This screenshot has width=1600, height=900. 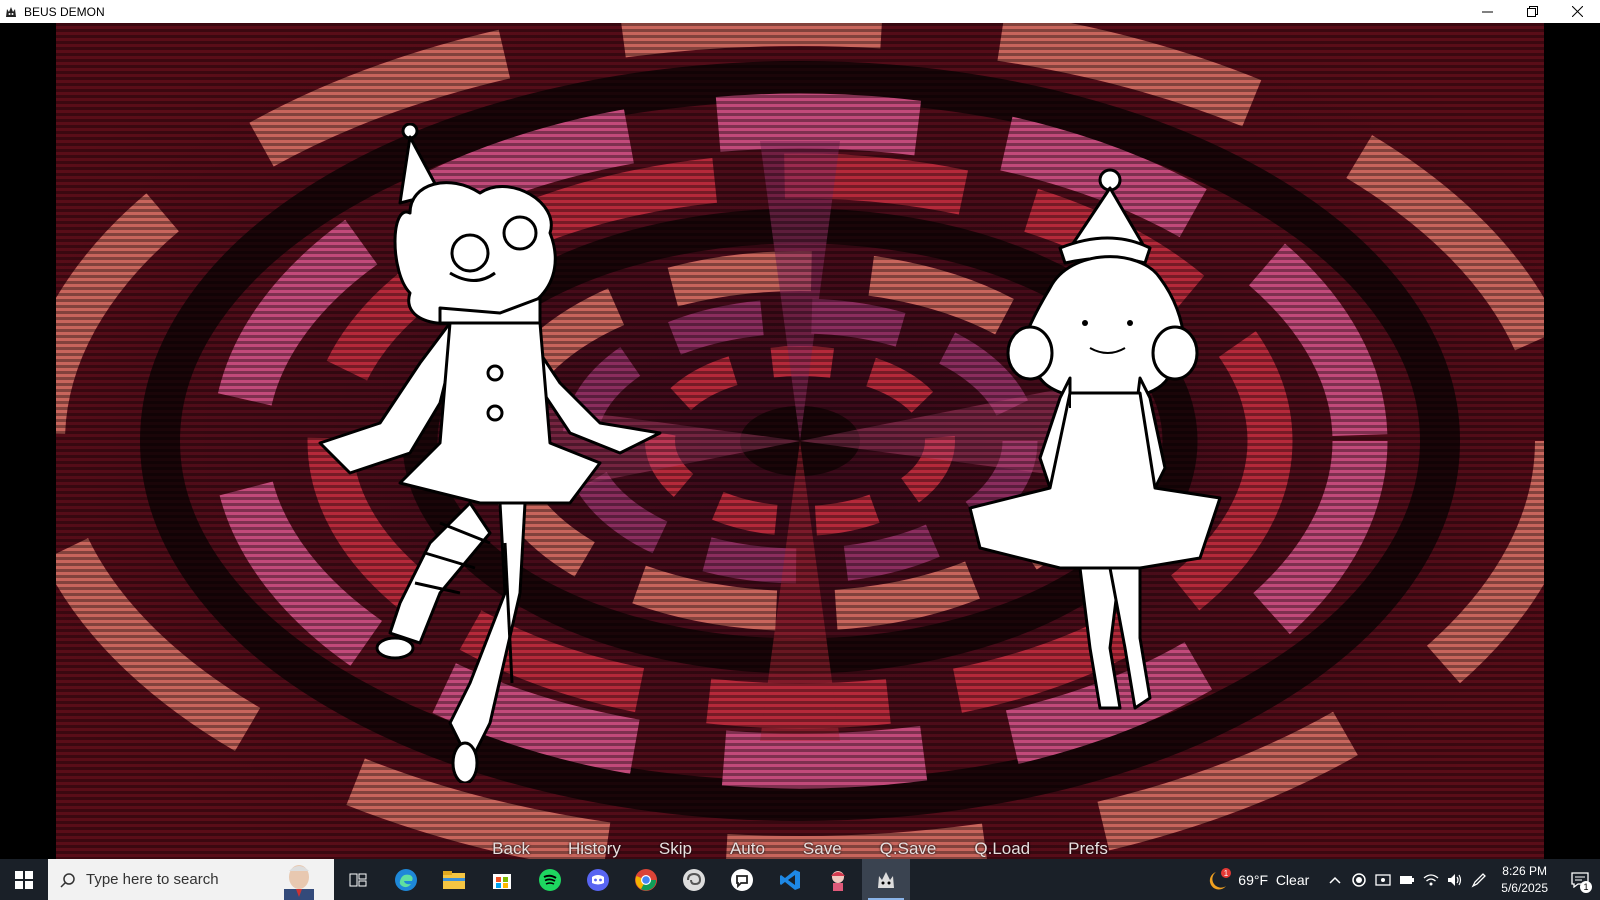 I want to click on quick-menu-qload: Q.Load, so click(x=1002, y=849).